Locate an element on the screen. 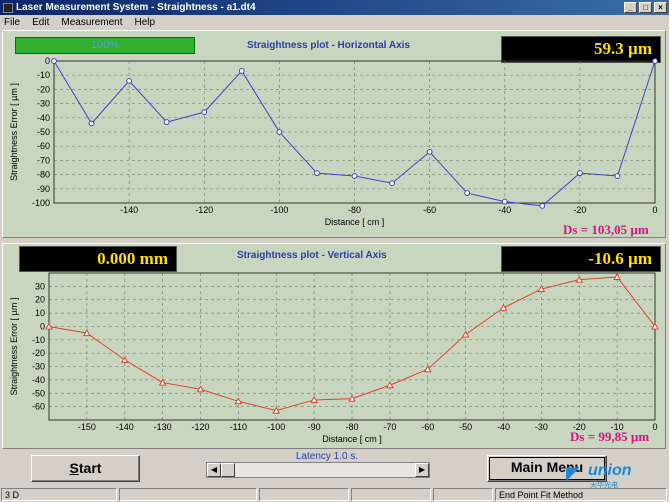 This screenshot has height=502, width=669. x-tick-label: -130 is located at coordinates (163, 427).